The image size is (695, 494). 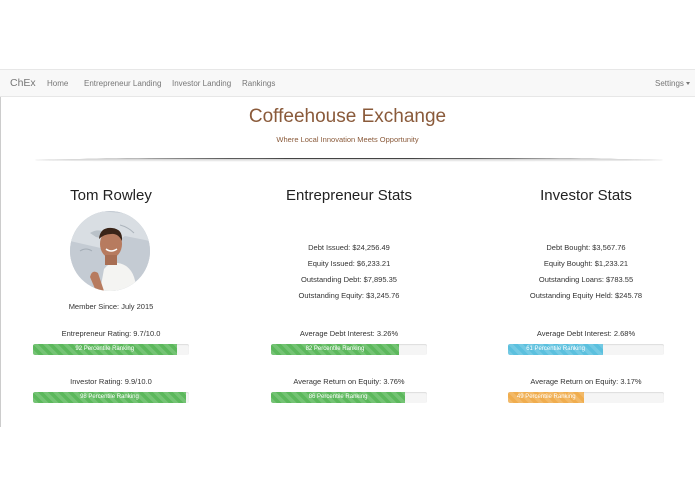 I want to click on investor-avg-return-equity: Average Return on Equity: 3.17%, so click(x=586, y=381).